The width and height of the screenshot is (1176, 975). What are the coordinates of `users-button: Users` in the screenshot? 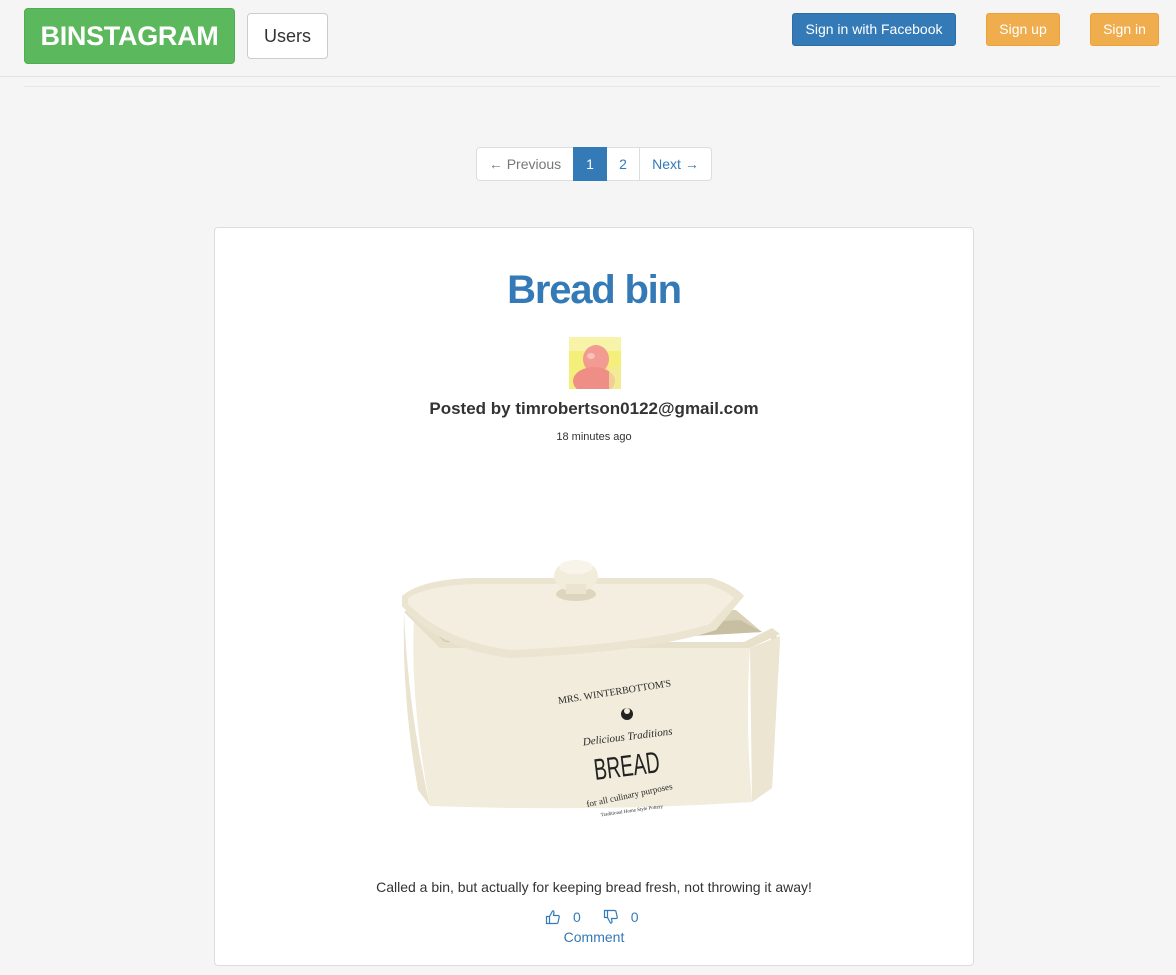 It's located at (287, 36).